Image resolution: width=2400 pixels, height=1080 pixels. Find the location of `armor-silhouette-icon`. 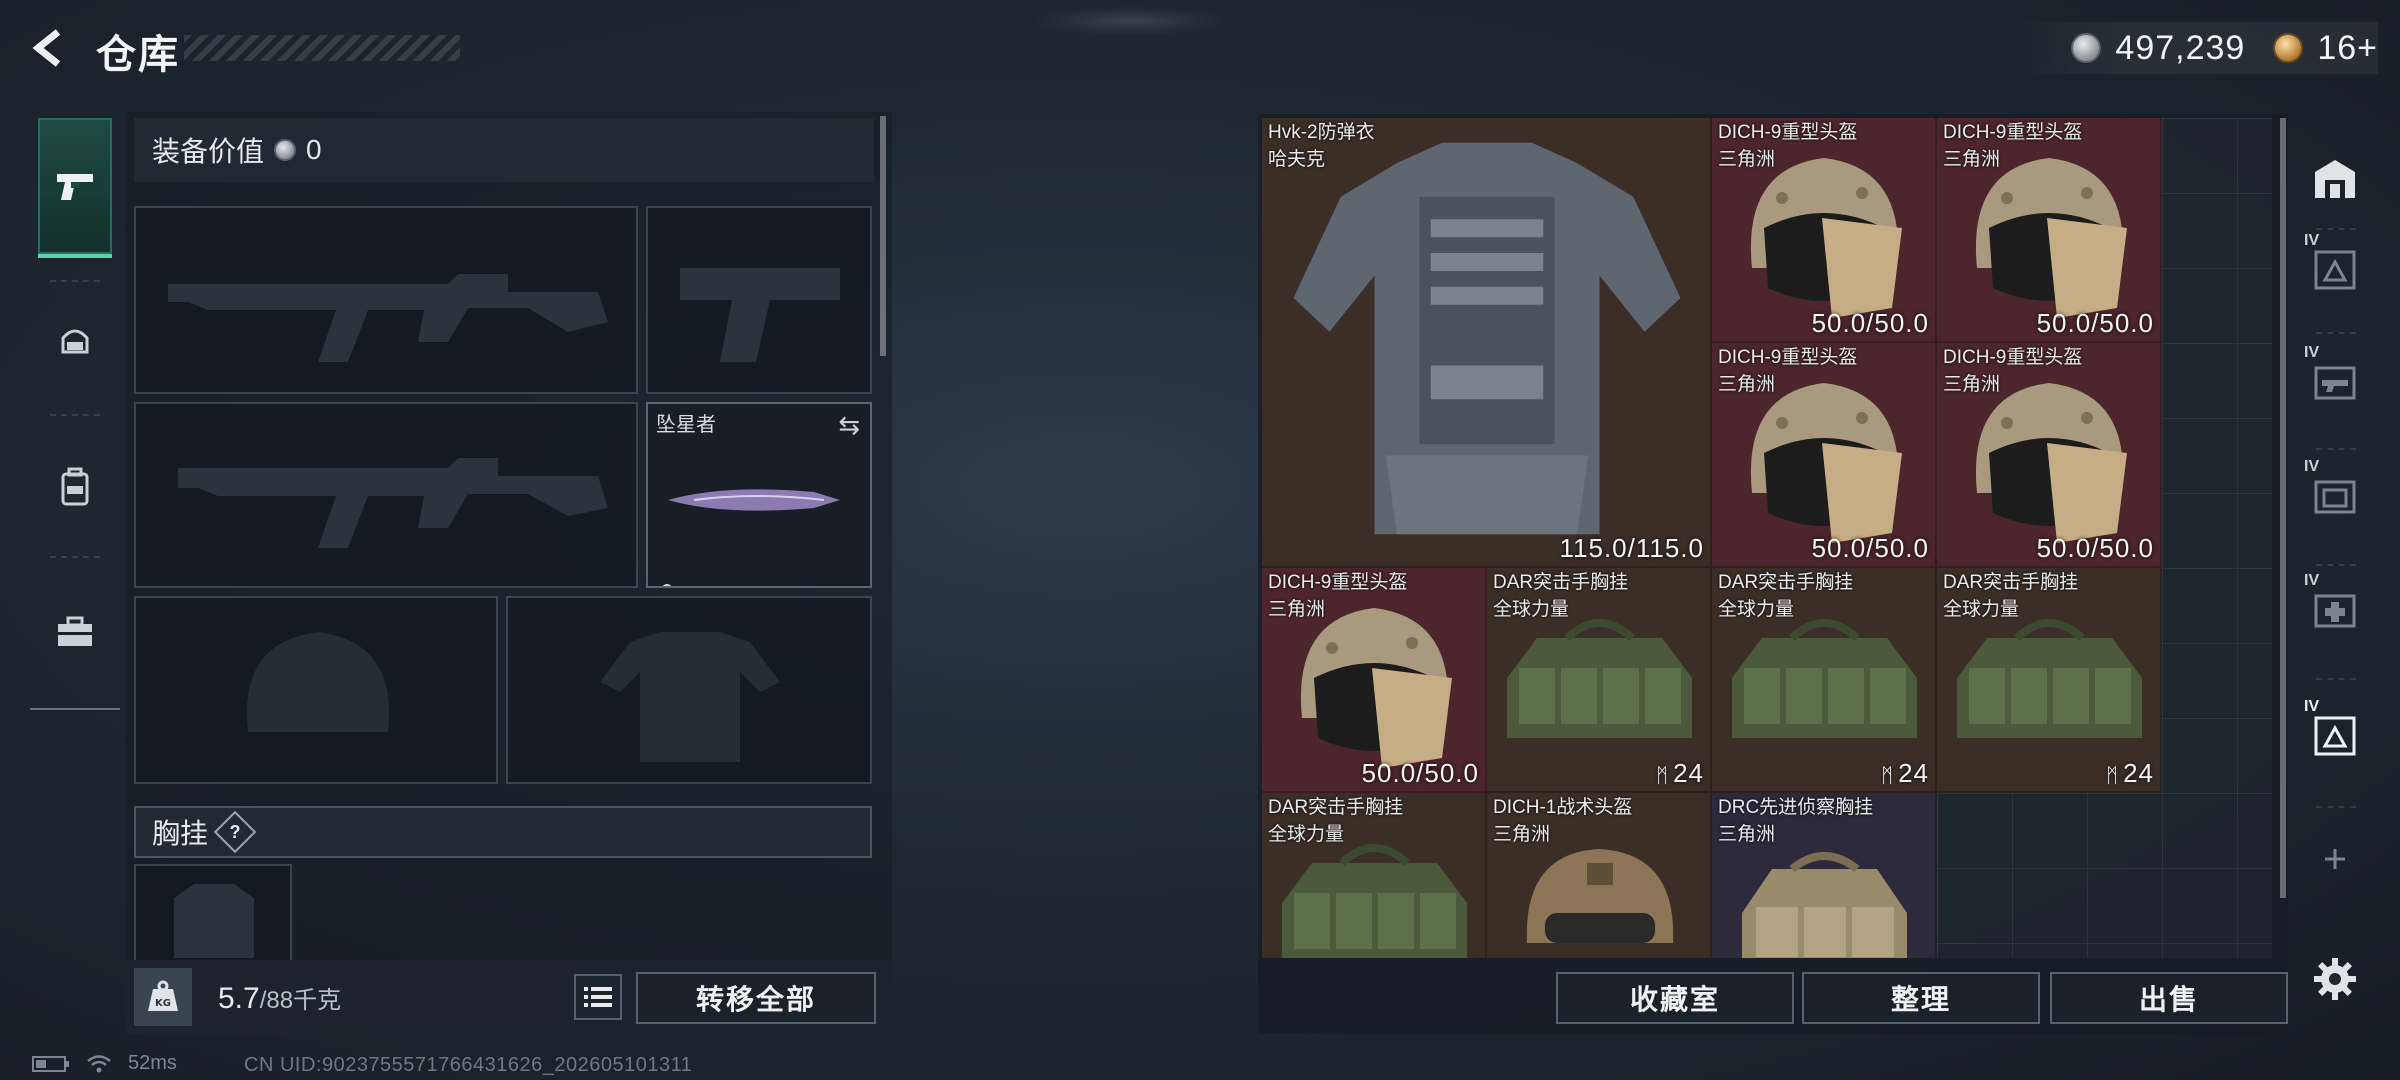

armor-silhouette-icon is located at coordinates (690, 697).